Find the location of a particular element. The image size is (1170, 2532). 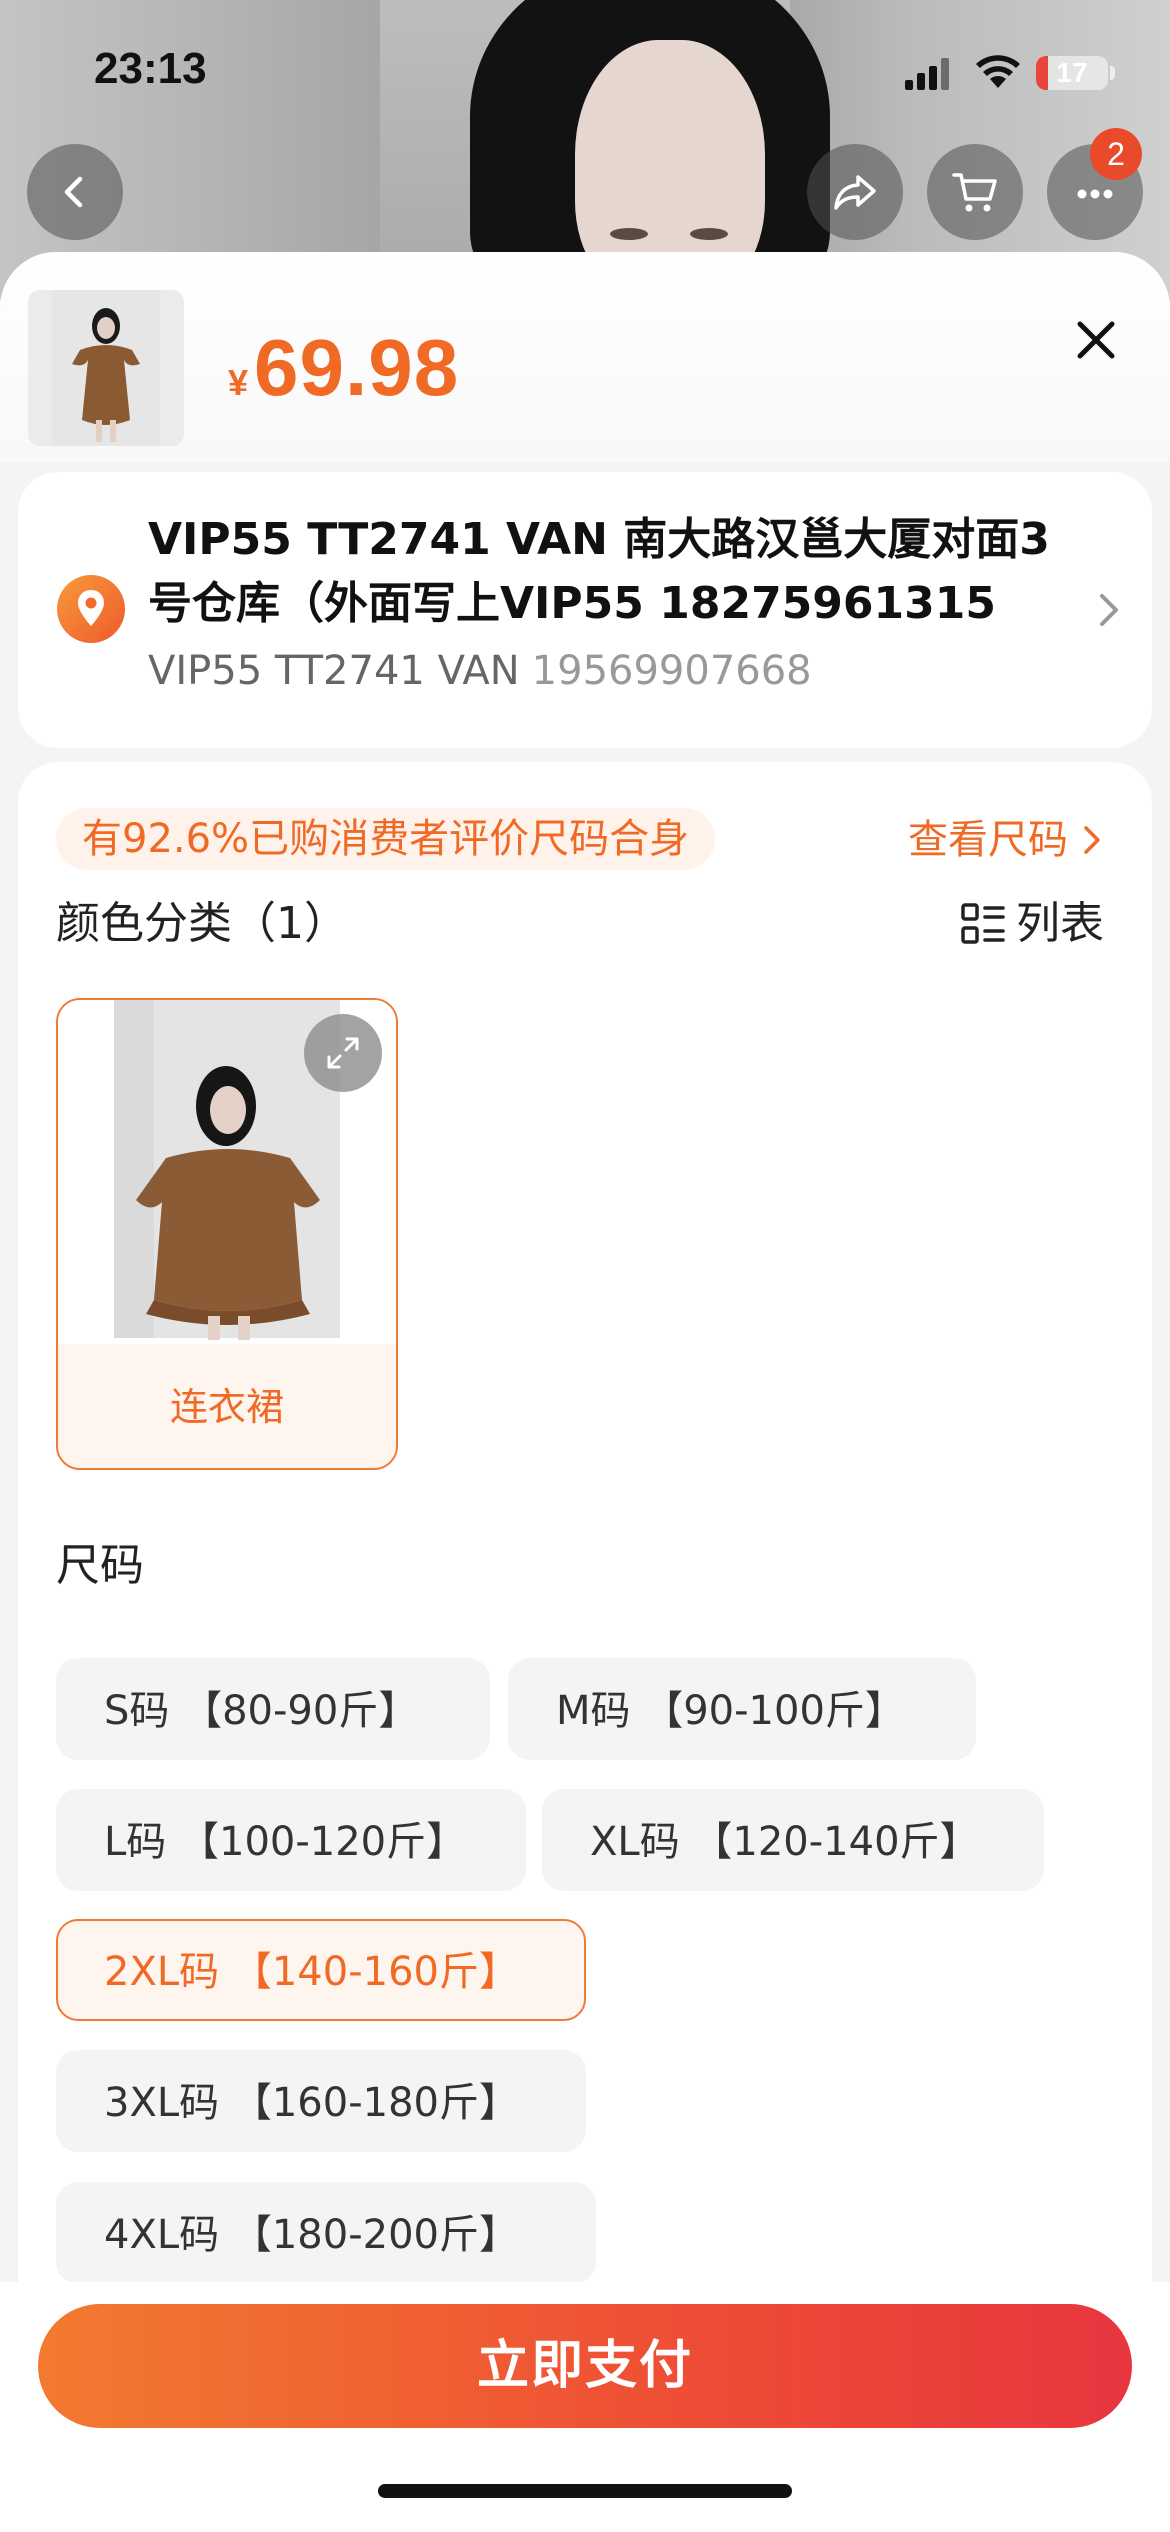

color-option-label: 连衣裙 is located at coordinates (227, 1406).